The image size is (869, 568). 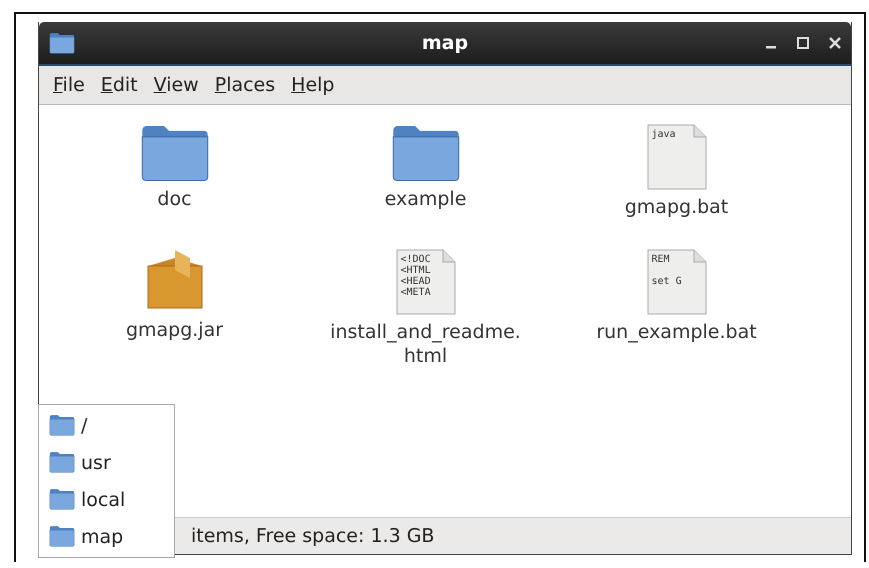 What do you see at coordinates (676, 207) in the screenshot?
I see `file-name: gmapg.bat` at bounding box center [676, 207].